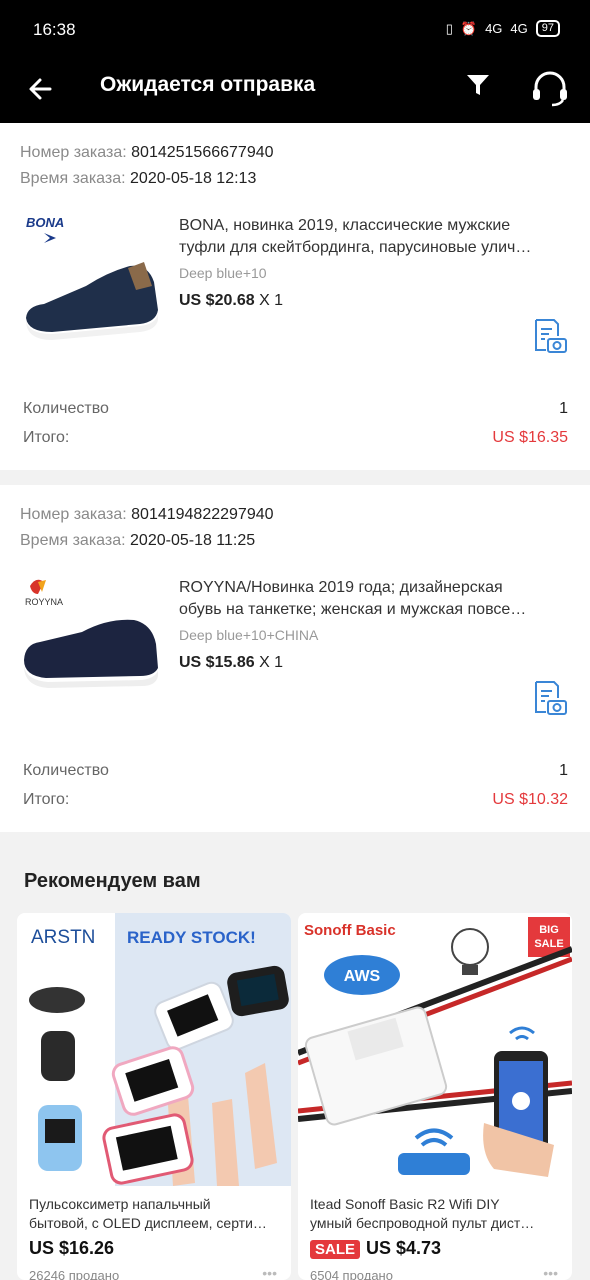  What do you see at coordinates (223, 273) in the screenshot?
I see `product-variant: Deep blue+10` at bounding box center [223, 273].